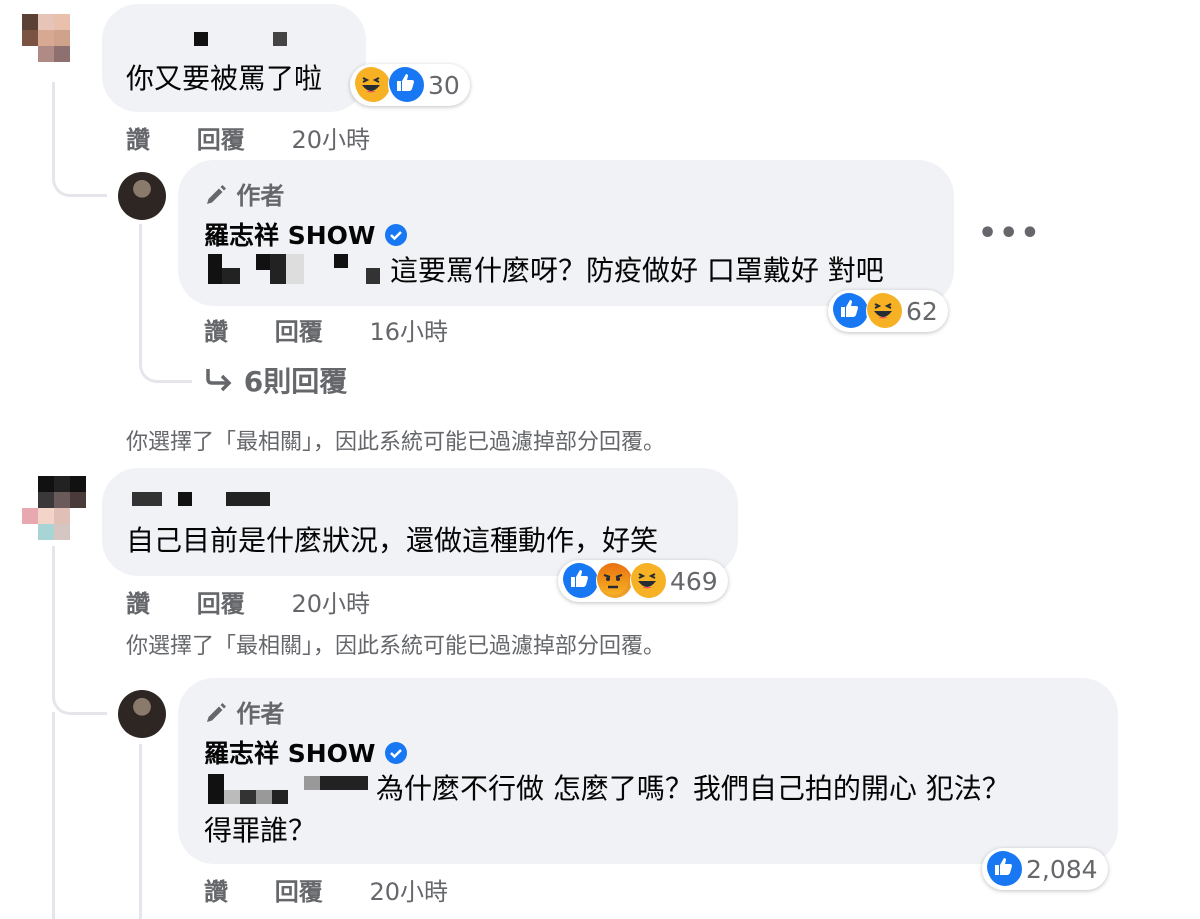 The width and height of the screenshot is (1200, 919). Describe the element at coordinates (295, 381) in the screenshot. I see `more-replies-label: 6則回覆` at that location.